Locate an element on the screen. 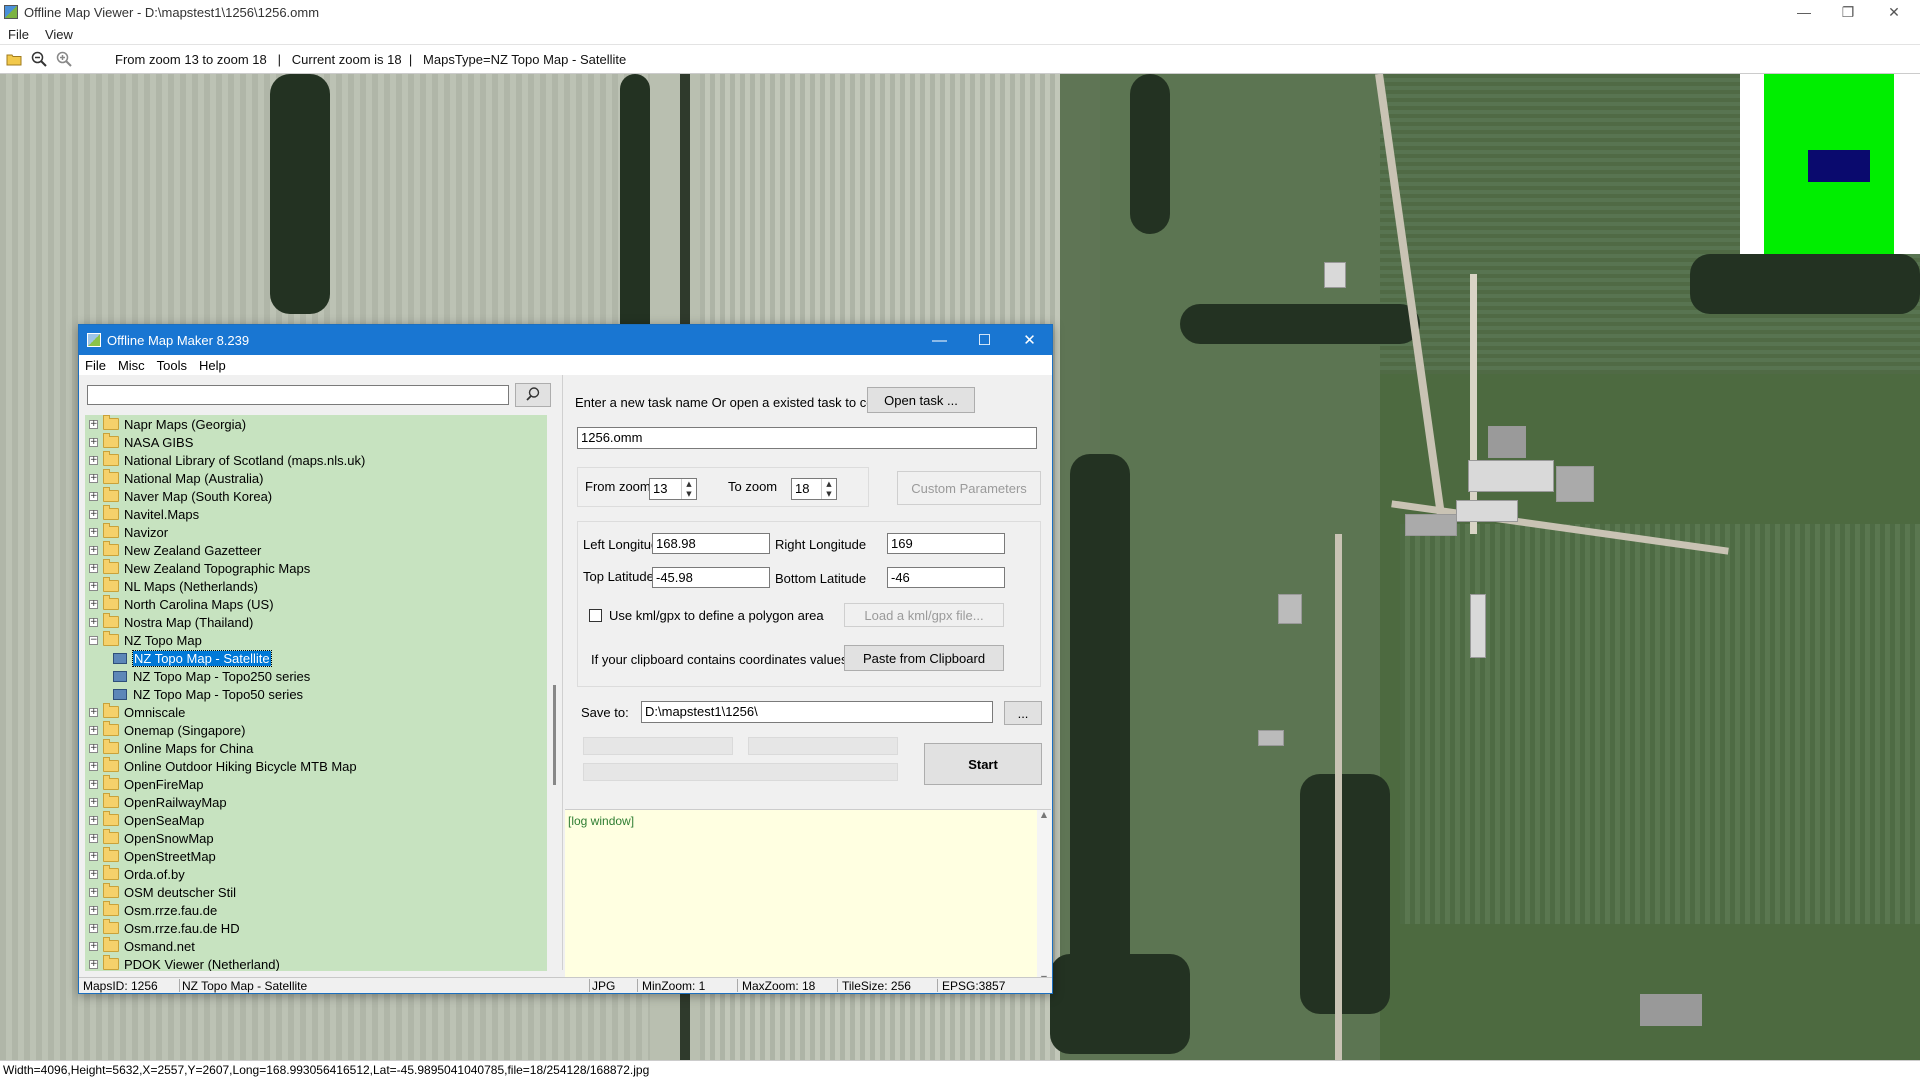  tree-folder-item: + New Zealand Gazetteer is located at coordinates (173, 550).